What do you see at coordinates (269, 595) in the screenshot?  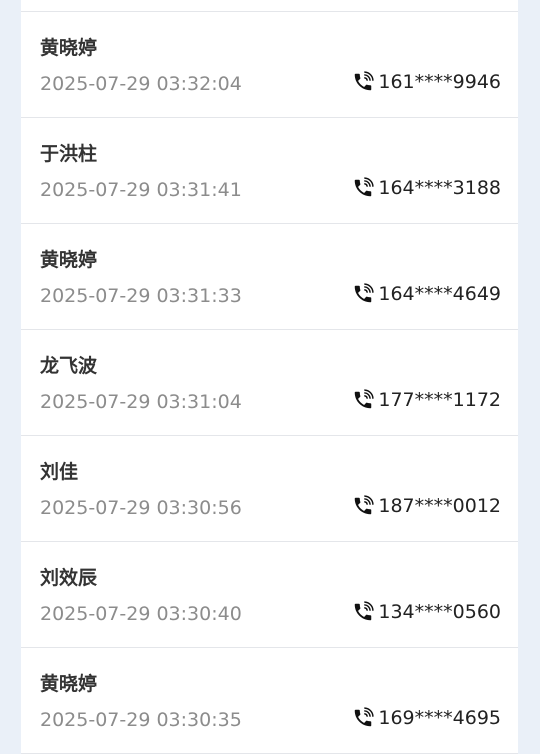 I see `call-record-item: 刘效辰 2025-07-29 03:30:40 134****0560` at bounding box center [269, 595].